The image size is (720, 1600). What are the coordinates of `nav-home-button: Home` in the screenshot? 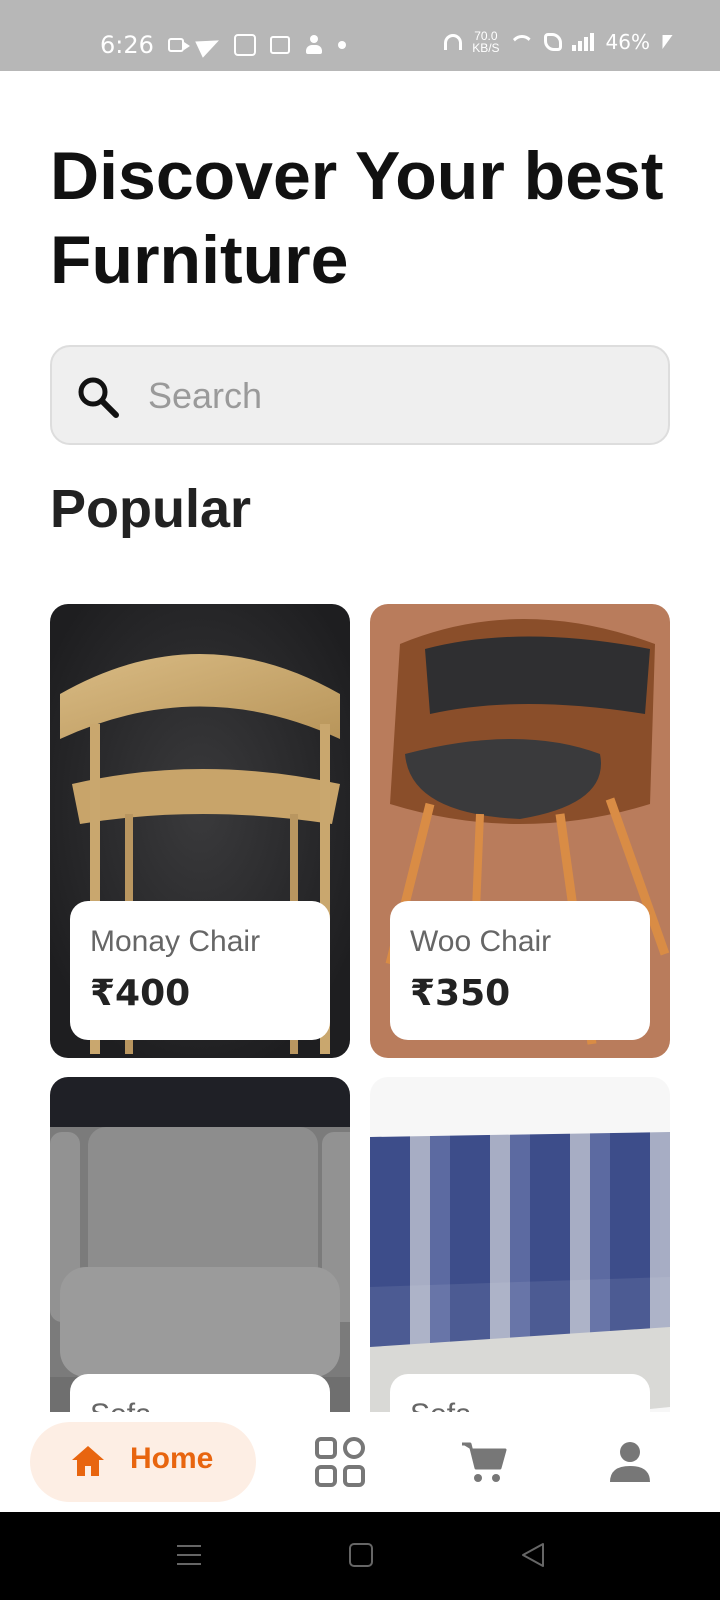 It's located at (143, 1462).